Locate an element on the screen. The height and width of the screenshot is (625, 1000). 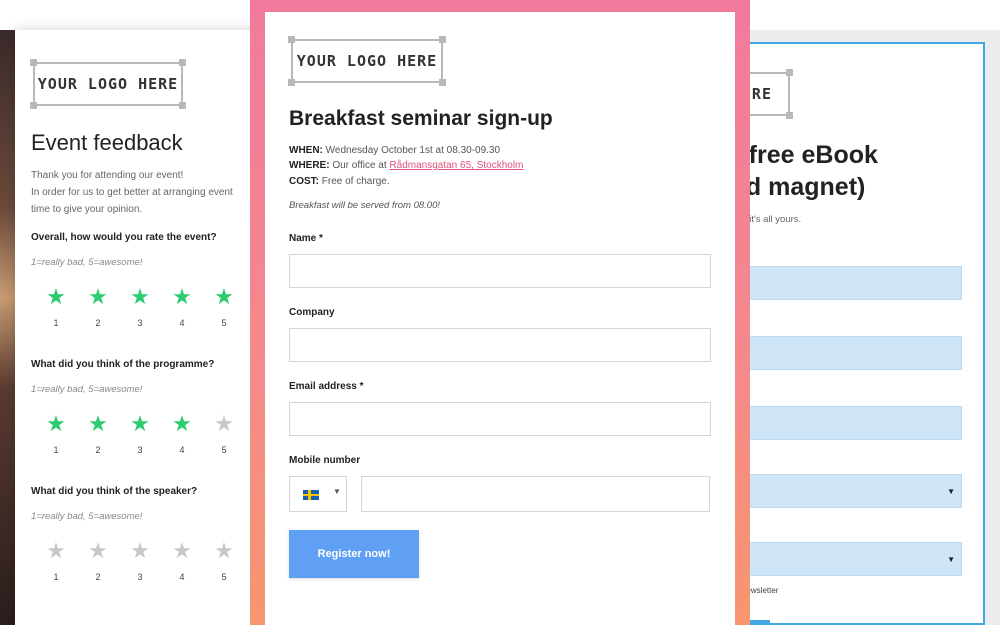
question-label: What did you think of the speaker? is located at coordinates (114, 491).